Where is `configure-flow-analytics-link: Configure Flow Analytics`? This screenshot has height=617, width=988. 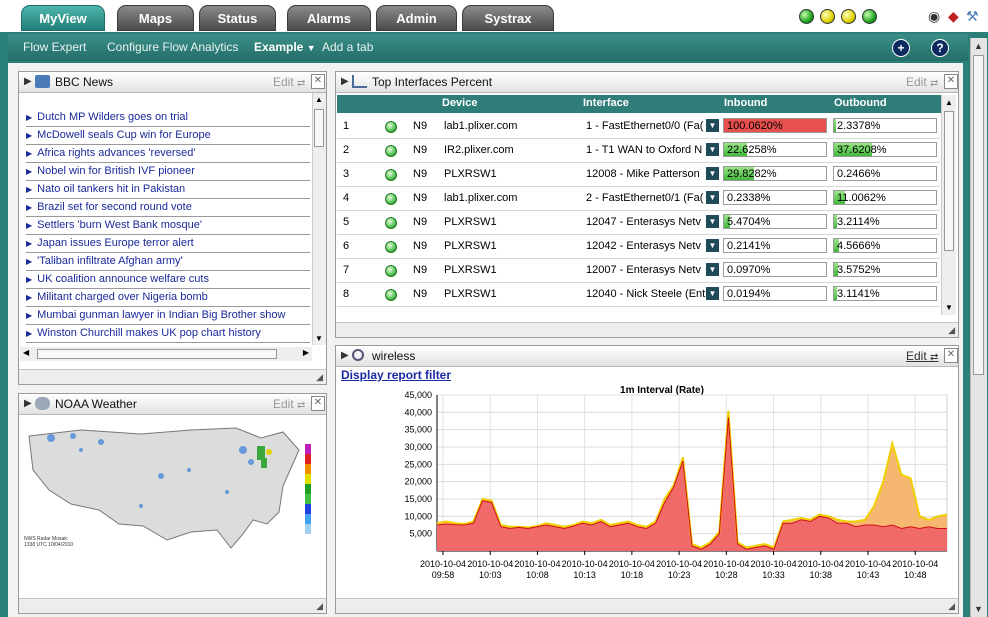 configure-flow-analytics-link: Configure Flow Analytics is located at coordinates (172, 47).